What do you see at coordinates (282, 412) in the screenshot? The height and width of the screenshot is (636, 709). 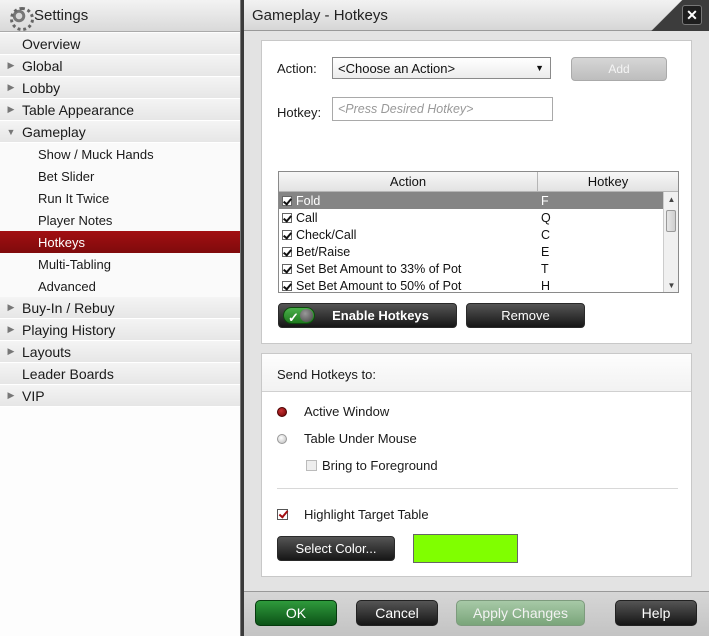 I see `active-window-radio` at bounding box center [282, 412].